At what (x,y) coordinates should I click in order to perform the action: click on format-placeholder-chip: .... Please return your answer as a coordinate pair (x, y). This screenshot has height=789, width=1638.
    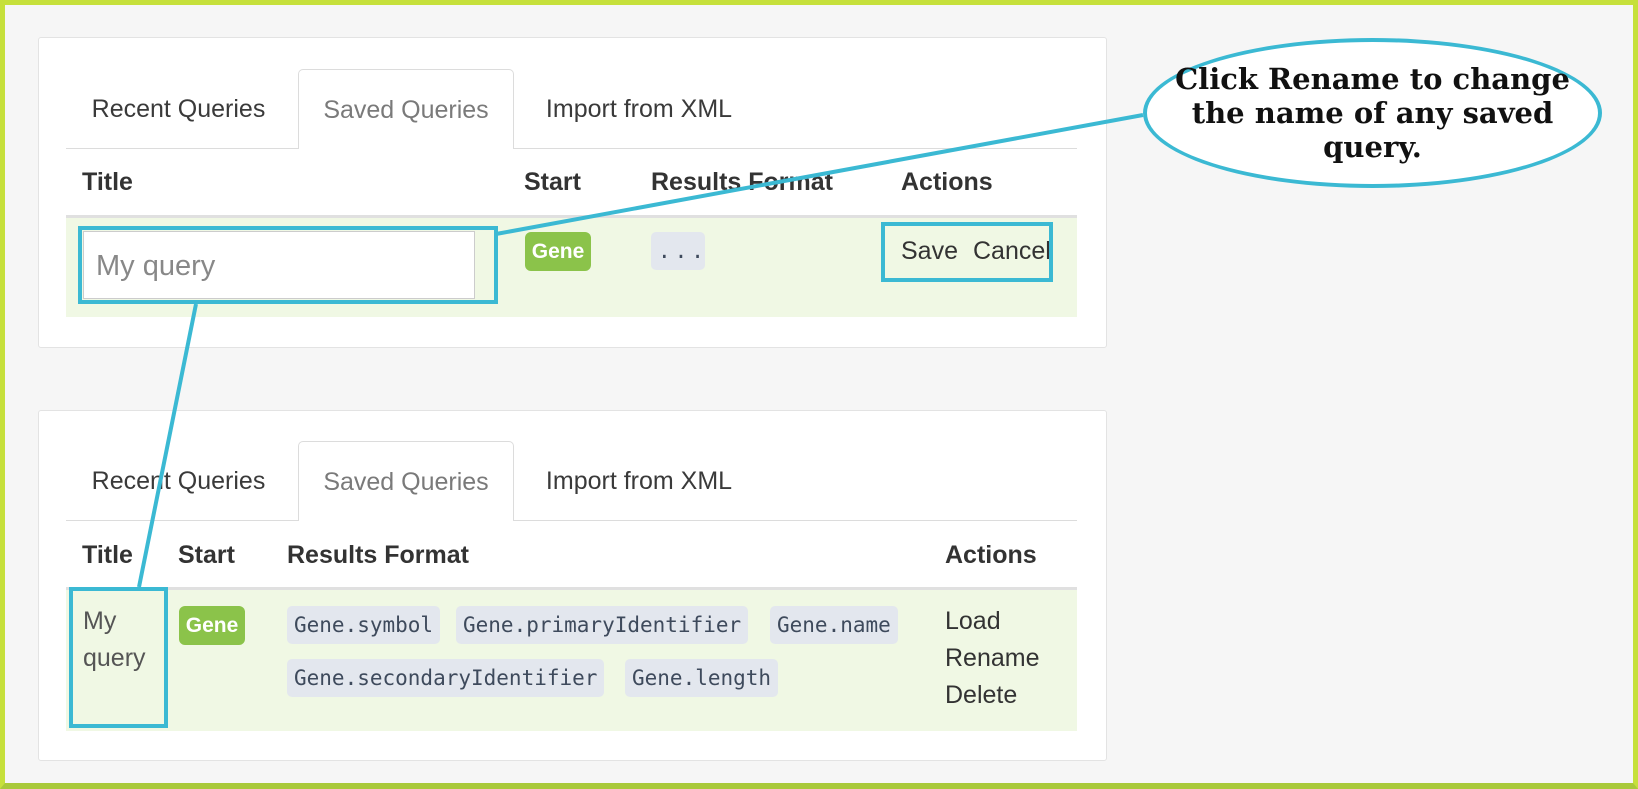
    Looking at the image, I should click on (678, 251).